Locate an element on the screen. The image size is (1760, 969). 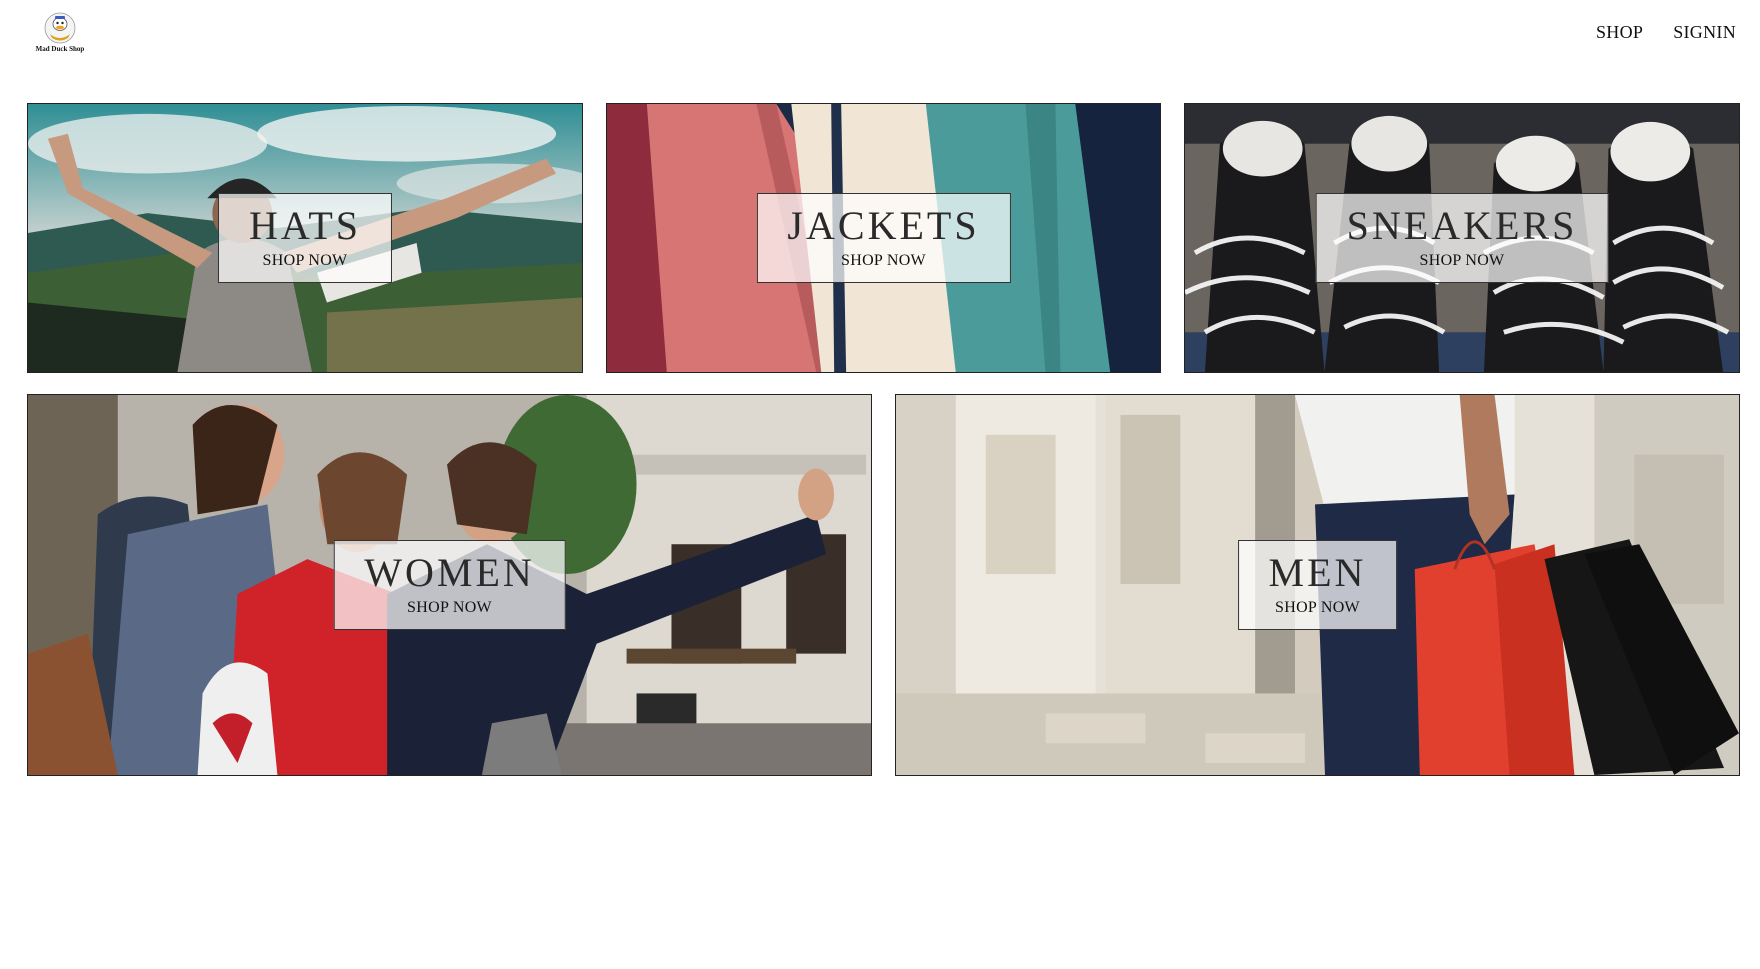
nav-signin-link: SIGNIN is located at coordinates (1704, 32).